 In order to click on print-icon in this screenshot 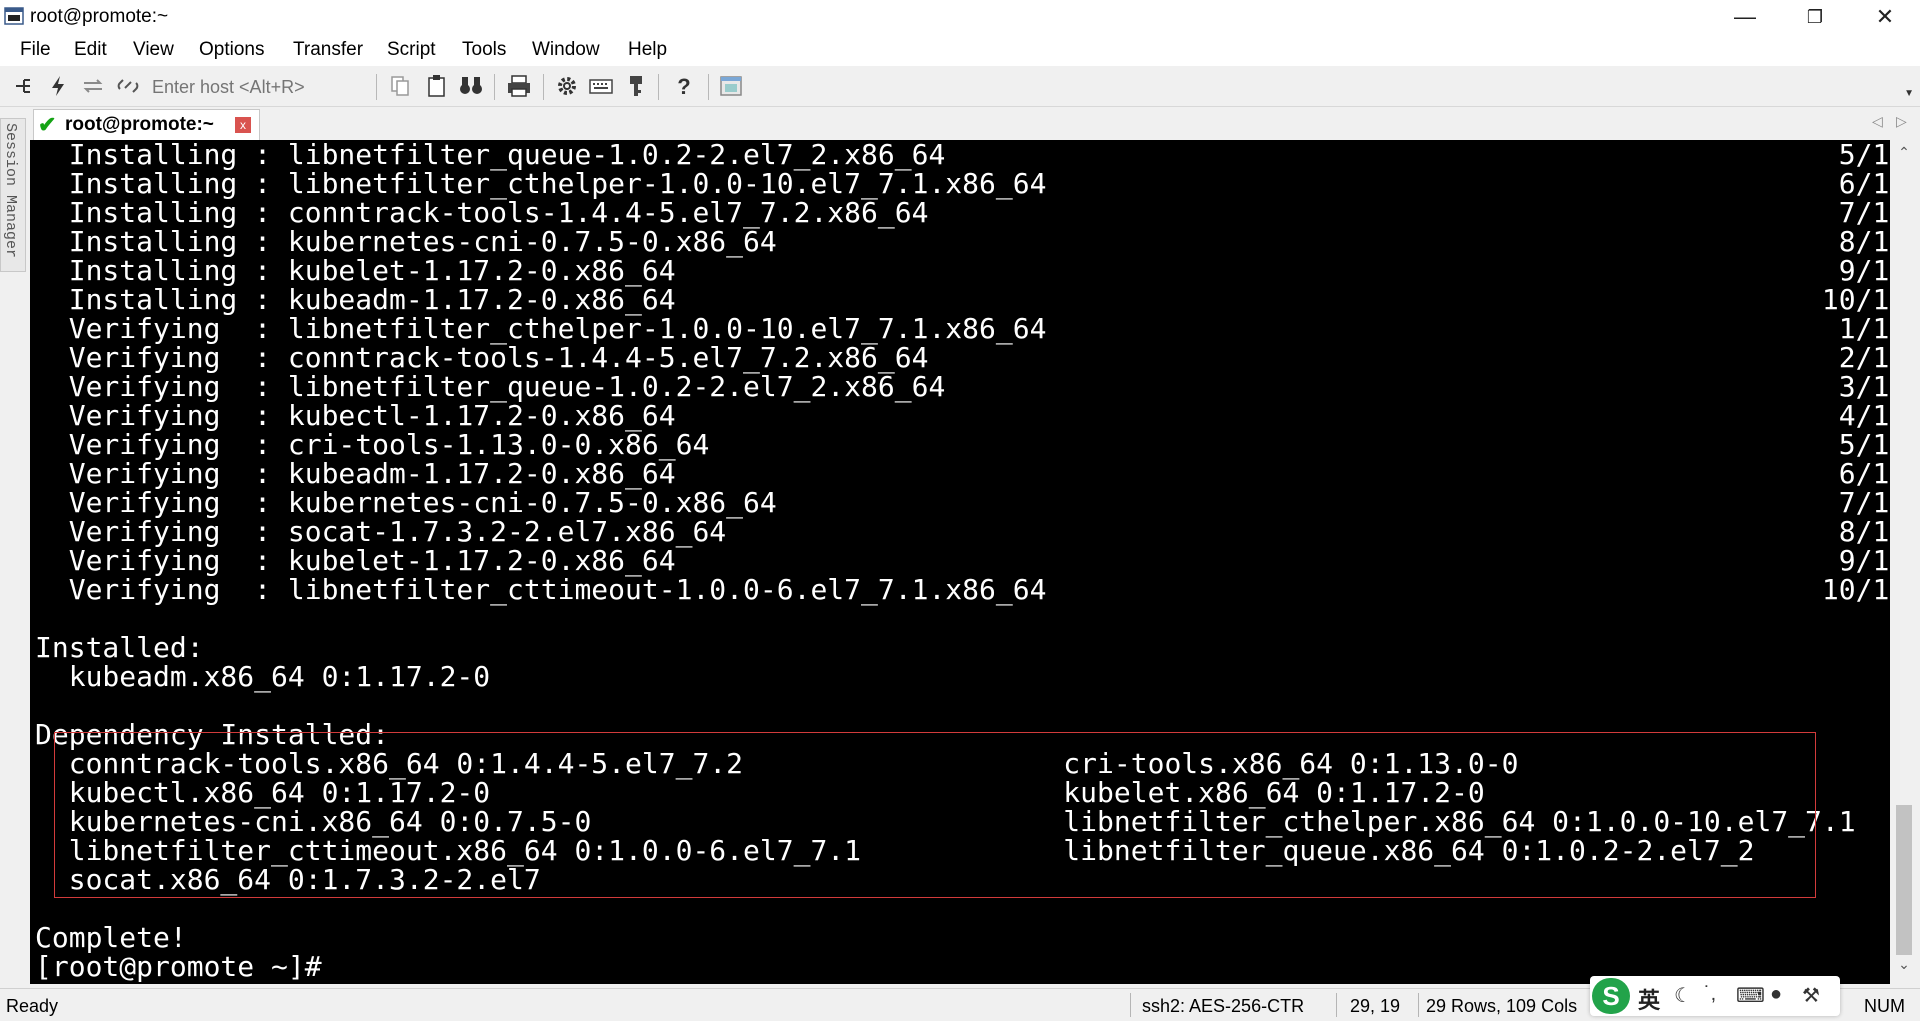, I will do `click(519, 86)`.